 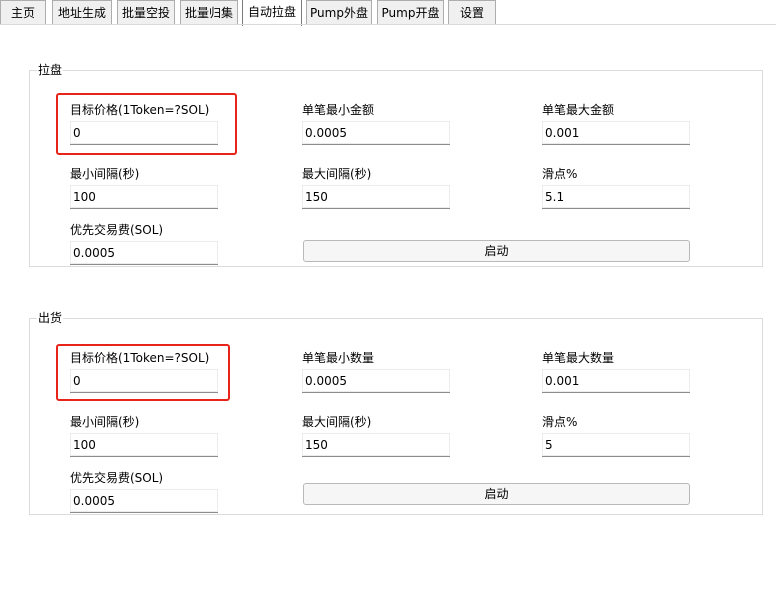 What do you see at coordinates (578, 110) in the screenshot?
I see `pull-max-amount-label: 单笔最大金额` at bounding box center [578, 110].